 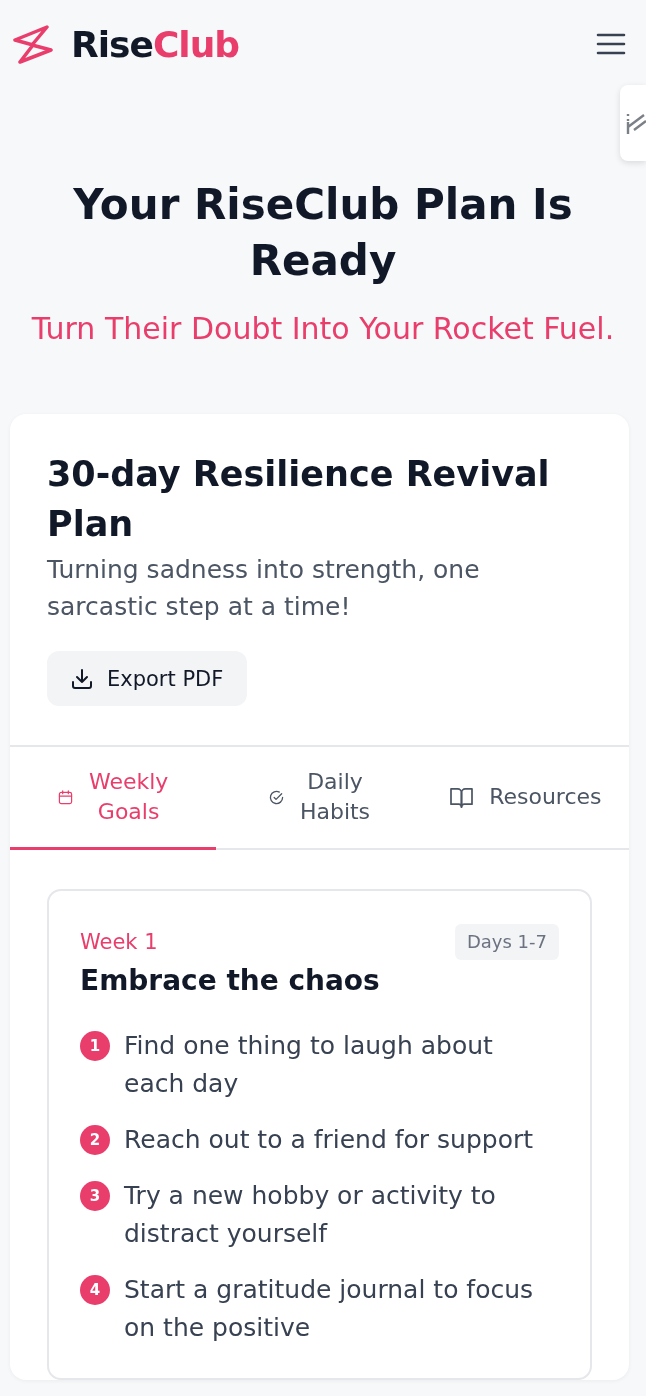 What do you see at coordinates (82, 678) in the screenshot?
I see `download-icon` at bounding box center [82, 678].